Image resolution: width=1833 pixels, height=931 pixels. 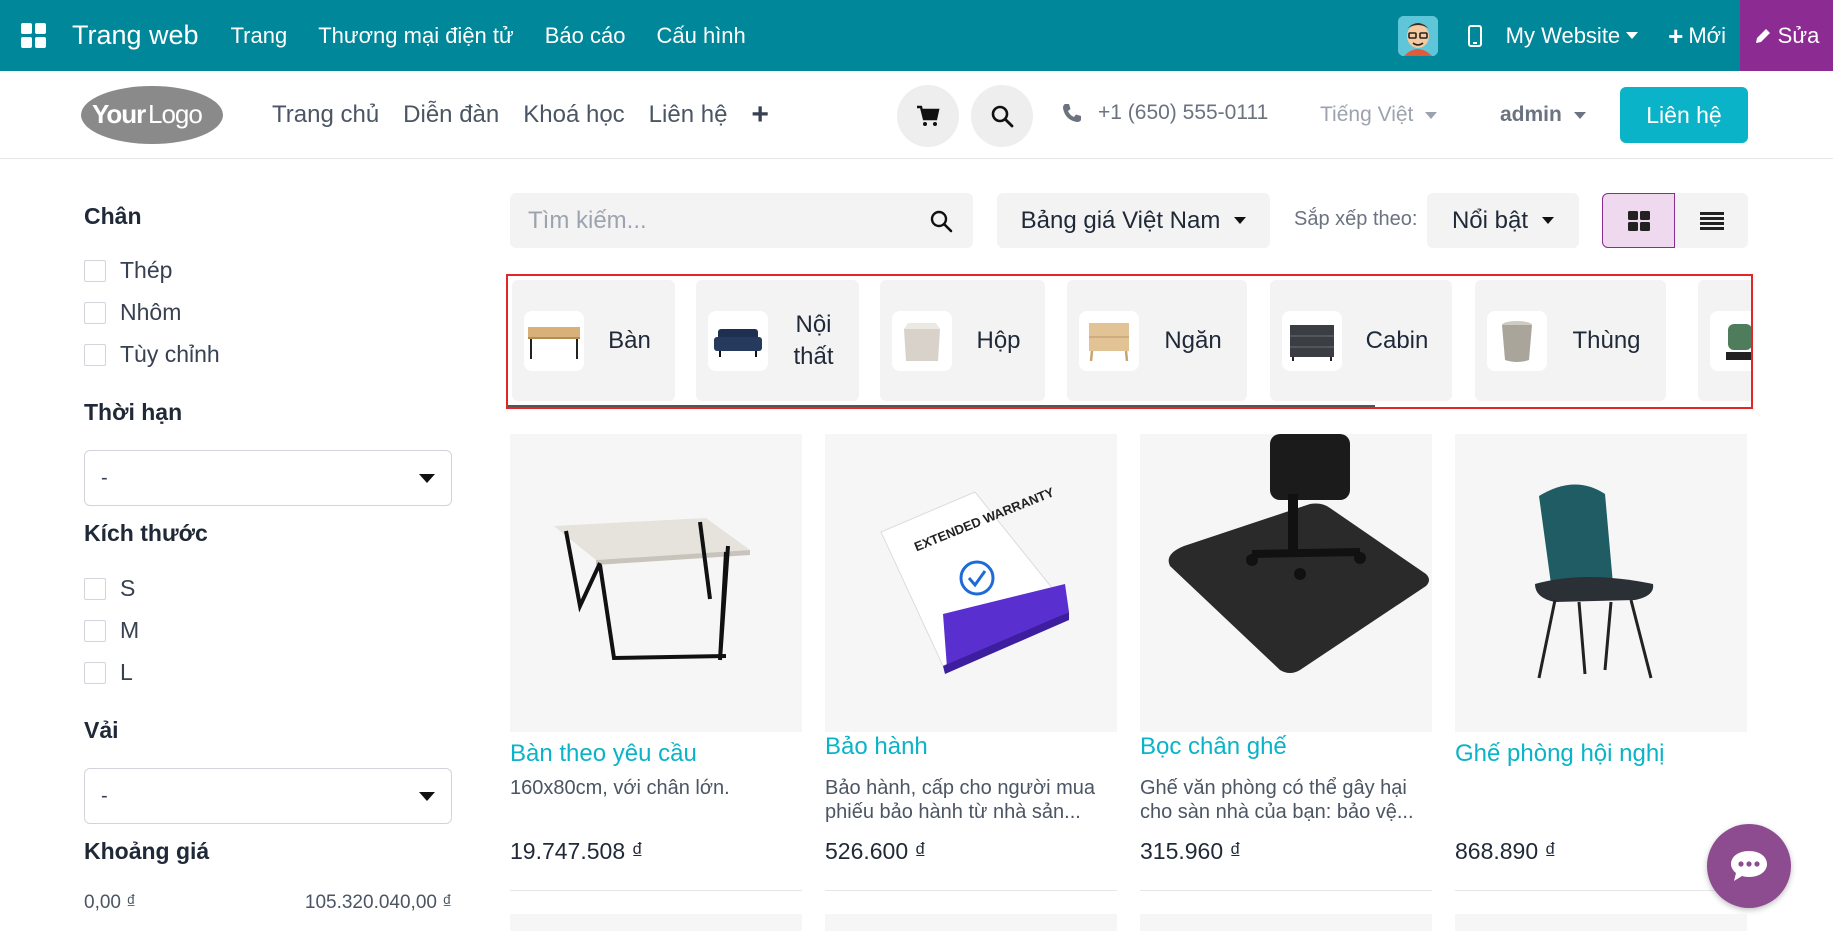 I want to click on nav-contact: Liên hệ, so click(x=688, y=115).